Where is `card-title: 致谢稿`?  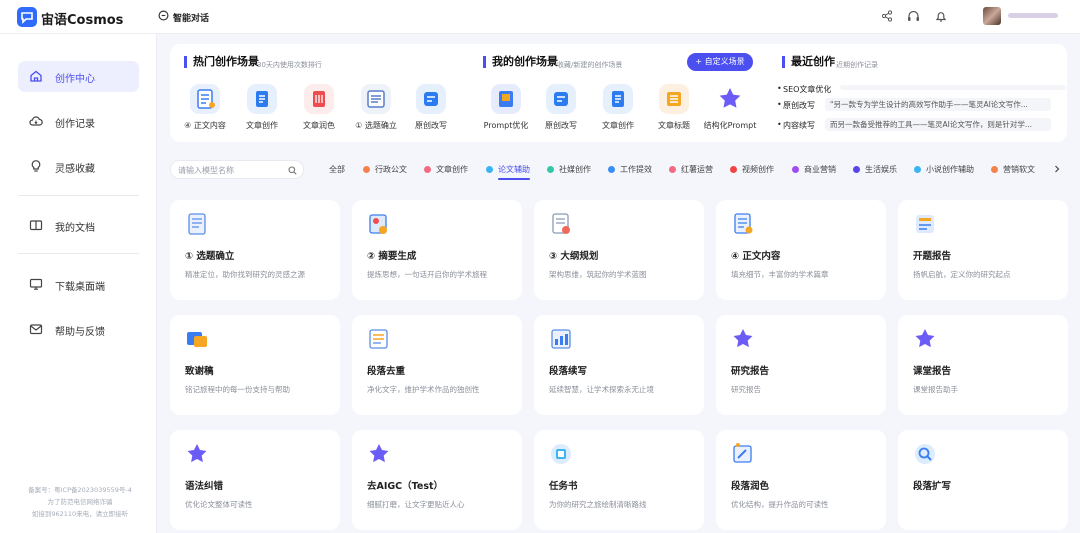 card-title: 致谢稿 is located at coordinates (199, 371).